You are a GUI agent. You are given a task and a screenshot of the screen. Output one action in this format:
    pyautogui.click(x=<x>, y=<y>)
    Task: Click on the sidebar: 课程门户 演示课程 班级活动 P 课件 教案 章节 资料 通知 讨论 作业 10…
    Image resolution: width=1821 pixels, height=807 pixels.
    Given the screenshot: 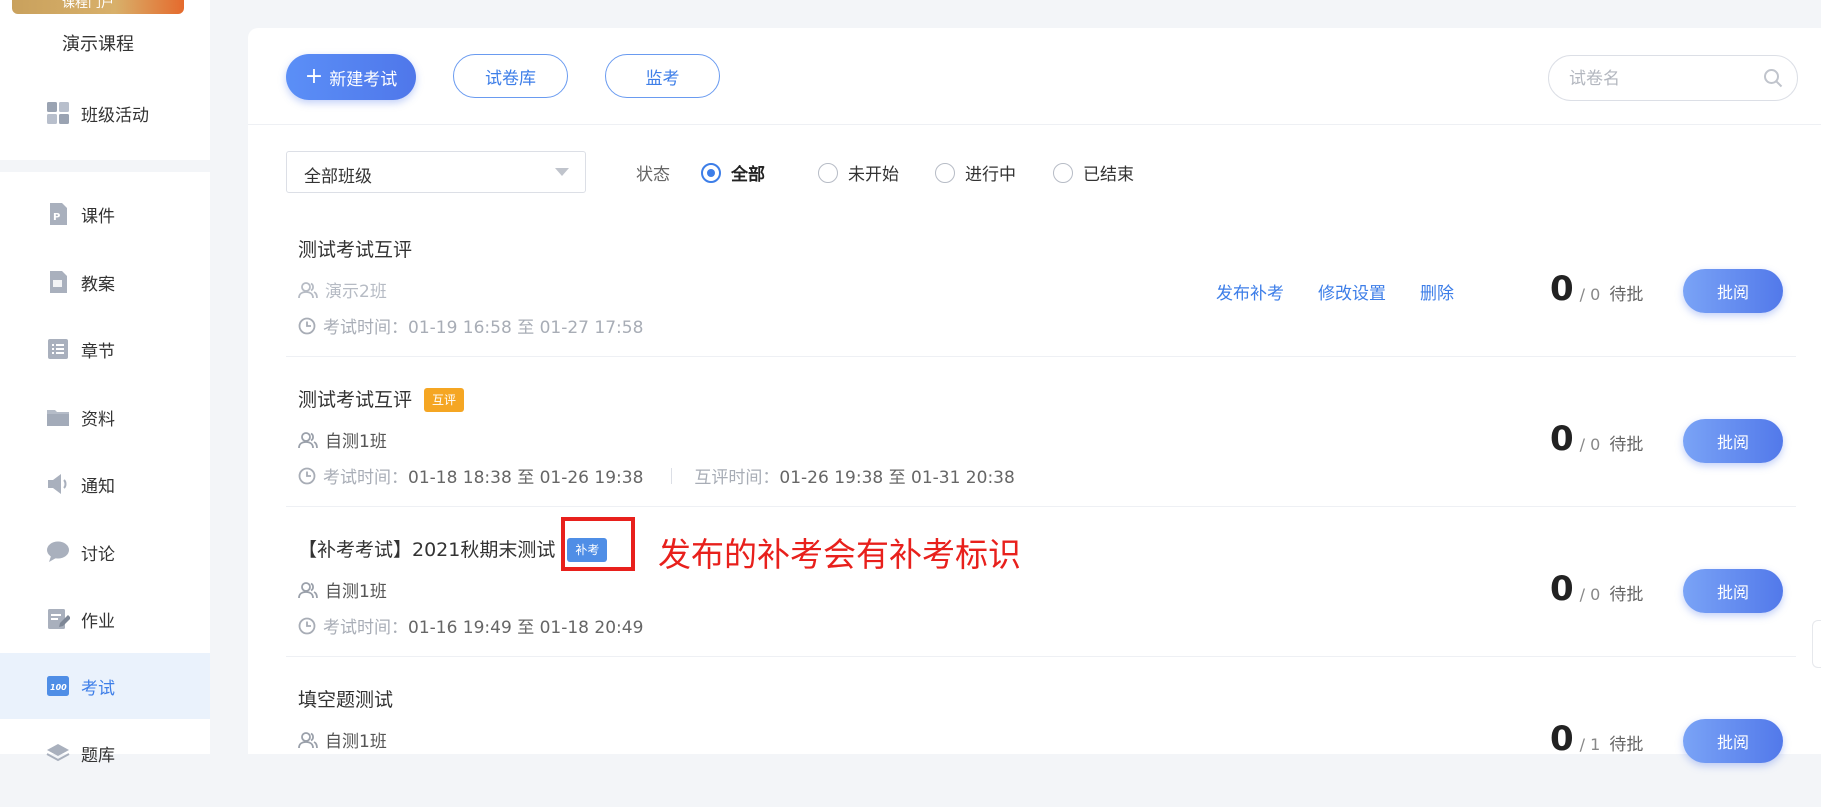 What is the action you would take?
    pyautogui.click(x=105, y=383)
    